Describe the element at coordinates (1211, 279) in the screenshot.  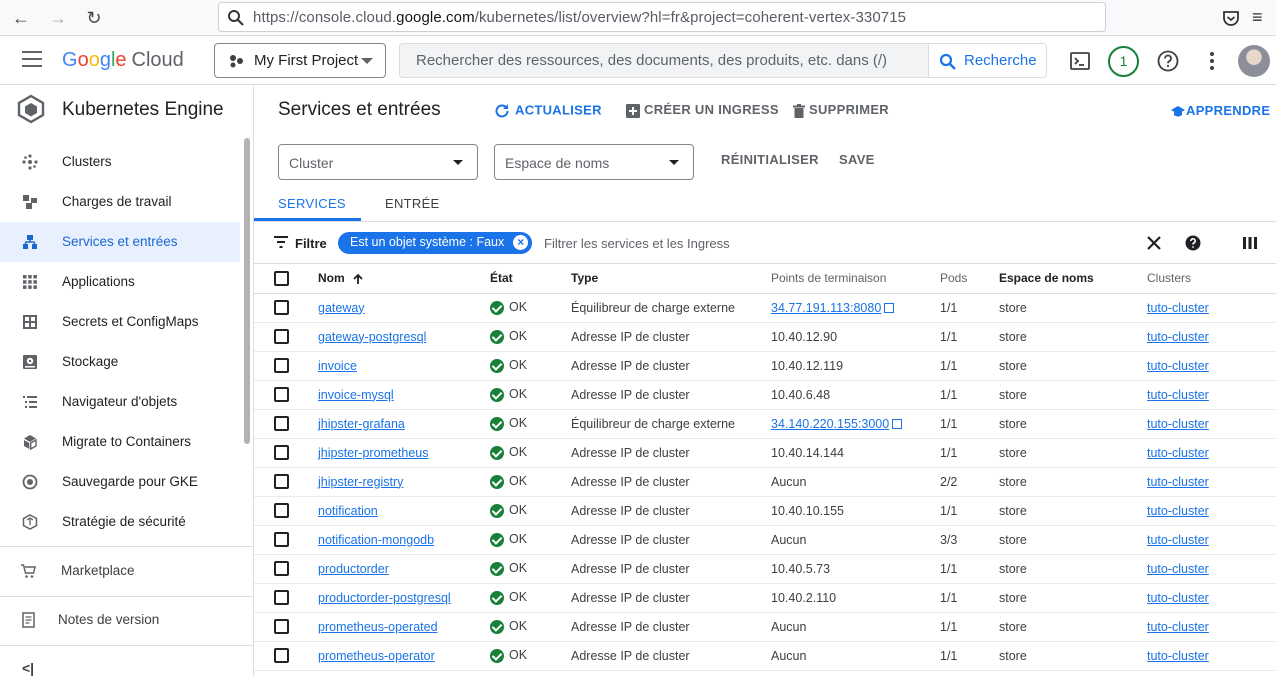
I see `column-header-clusters: Clusters` at that location.